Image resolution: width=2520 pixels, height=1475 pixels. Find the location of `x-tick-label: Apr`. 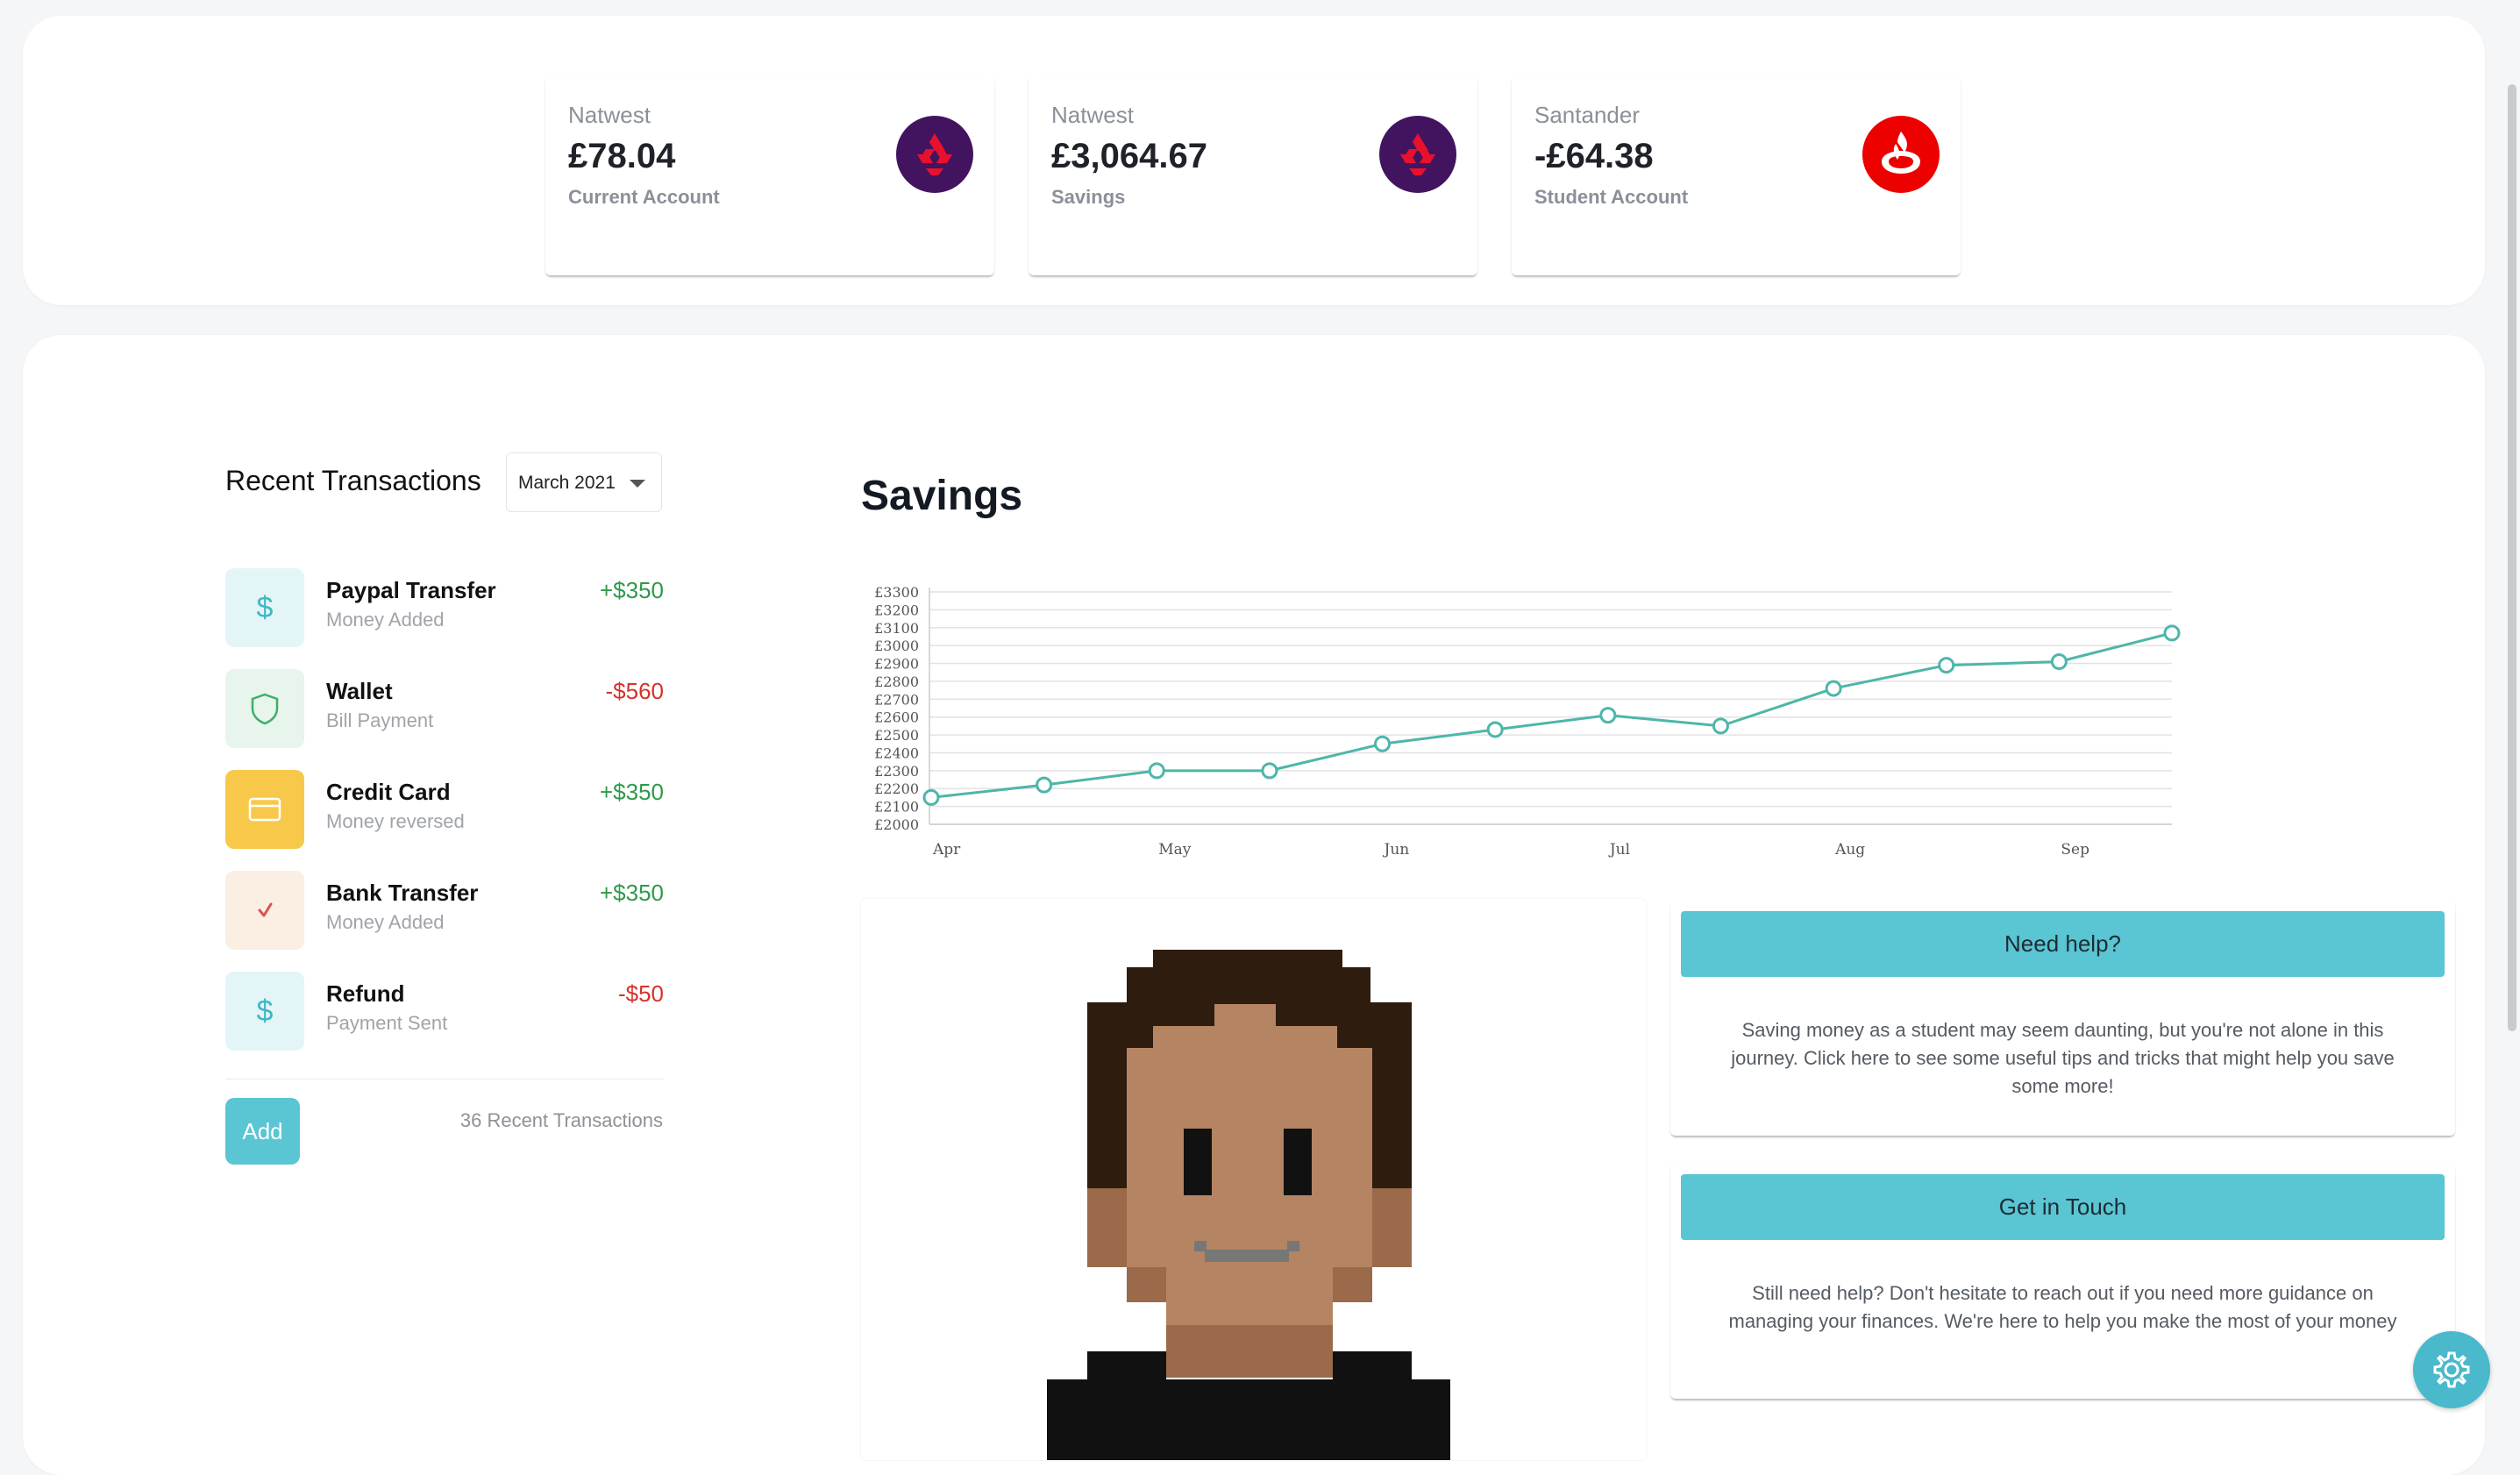

x-tick-label: Apr is located at coordinates (946, 850).